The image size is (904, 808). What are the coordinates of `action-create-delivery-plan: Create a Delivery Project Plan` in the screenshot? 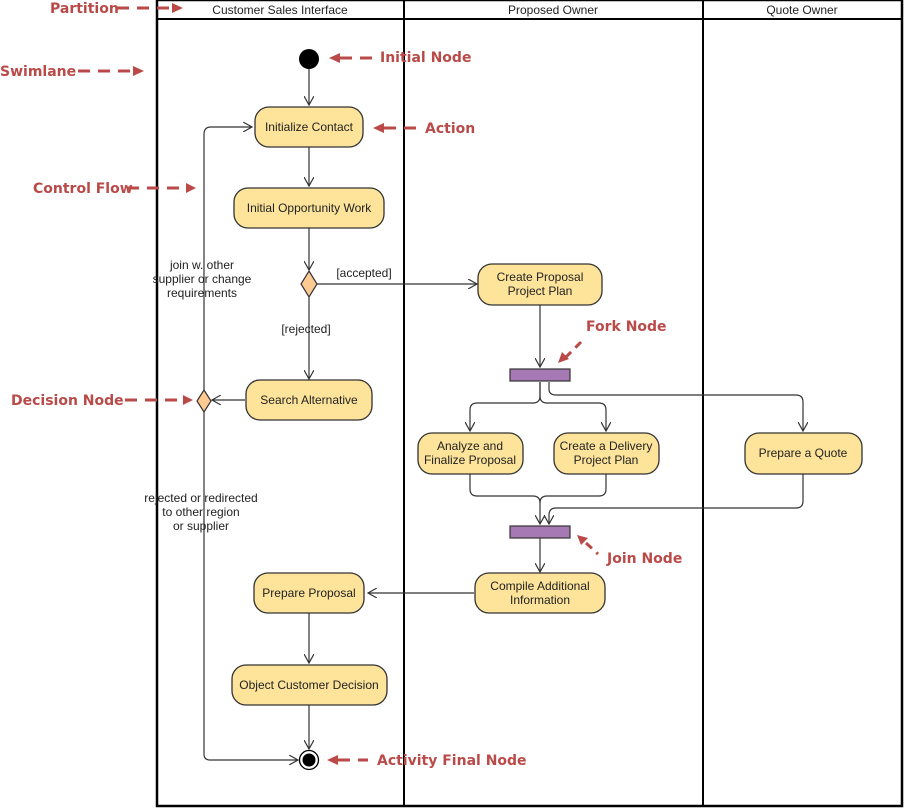 It's located at (606, 453).